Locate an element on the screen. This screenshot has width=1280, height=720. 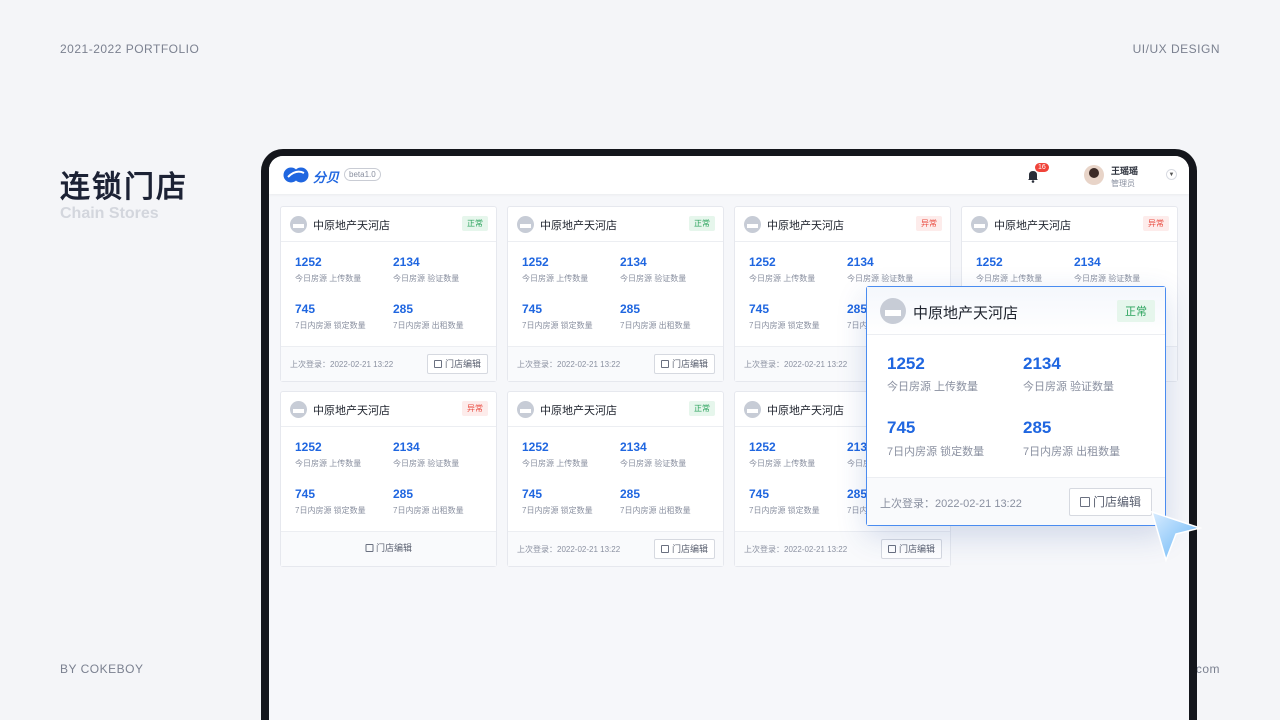
top-bar: 分贝 beta1.0 16 王瑶瑶 管理员 ▼ is located at coordinates (729, 175).